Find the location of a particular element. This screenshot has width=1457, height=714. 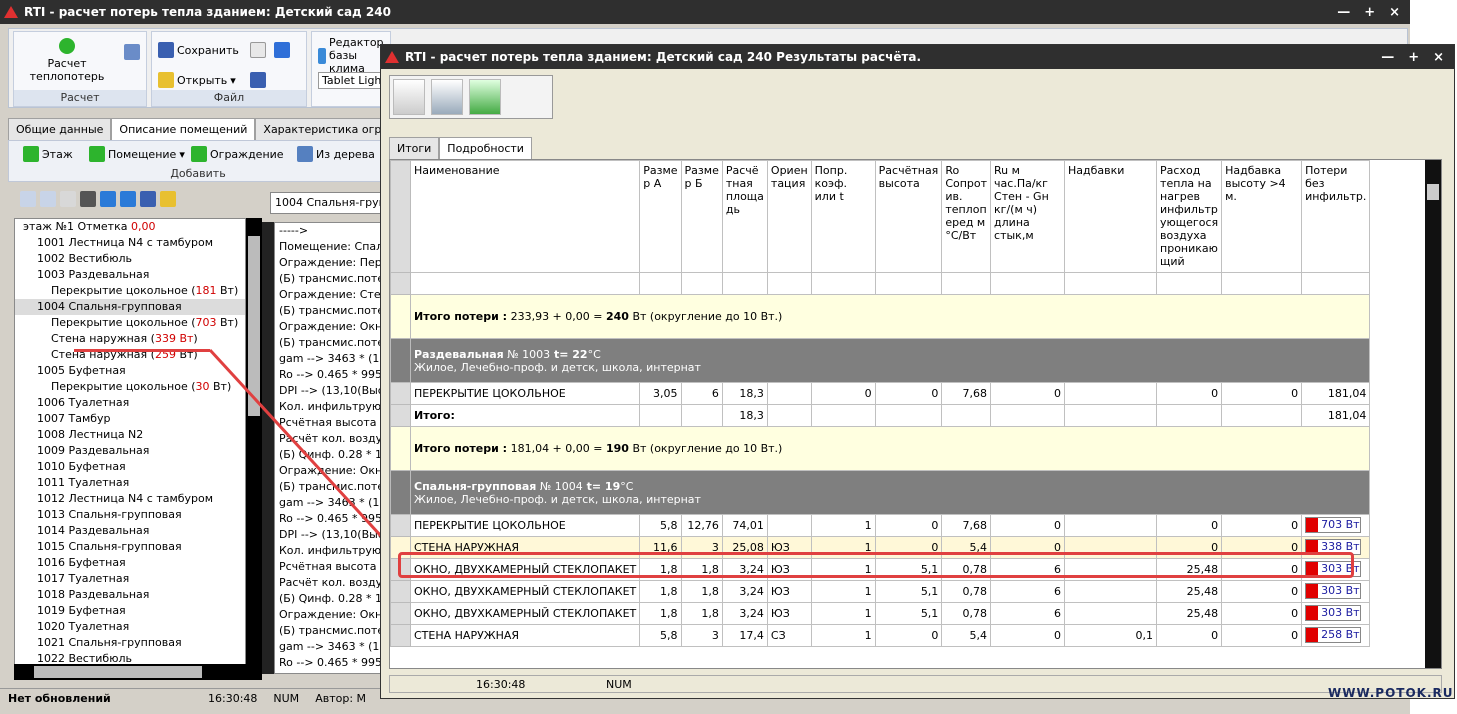

room-num: № 1003 is located at coordinates (527, 354).